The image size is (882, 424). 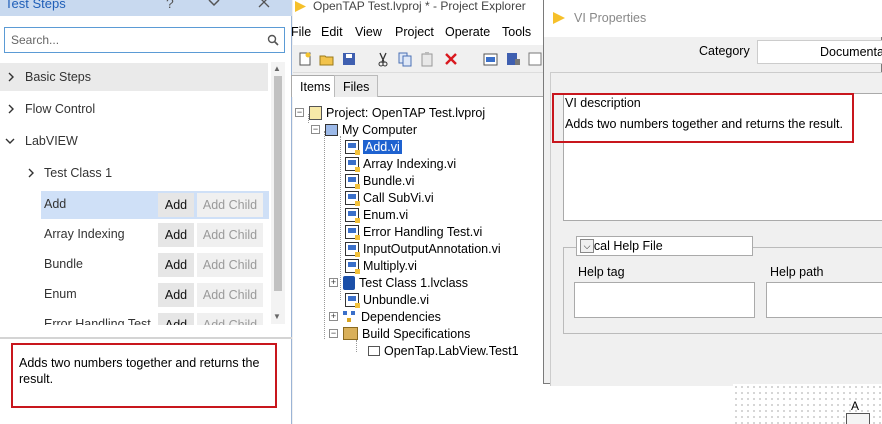 What do you see at coordinates (858, 418) in the screenshot?
I see `terminal-node` at bounding box center [858, 418].